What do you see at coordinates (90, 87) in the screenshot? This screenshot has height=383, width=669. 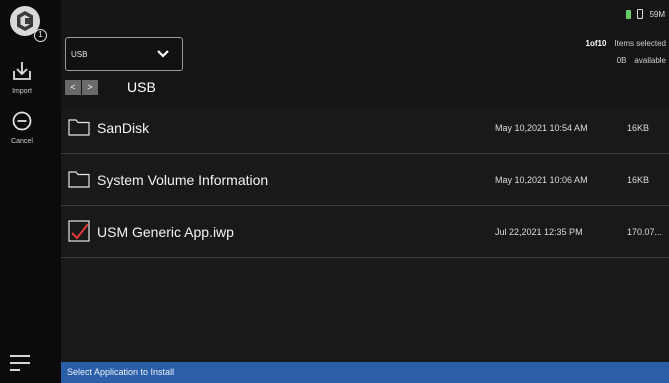 I see `forward-button: >` at bounding box center [90, 87].